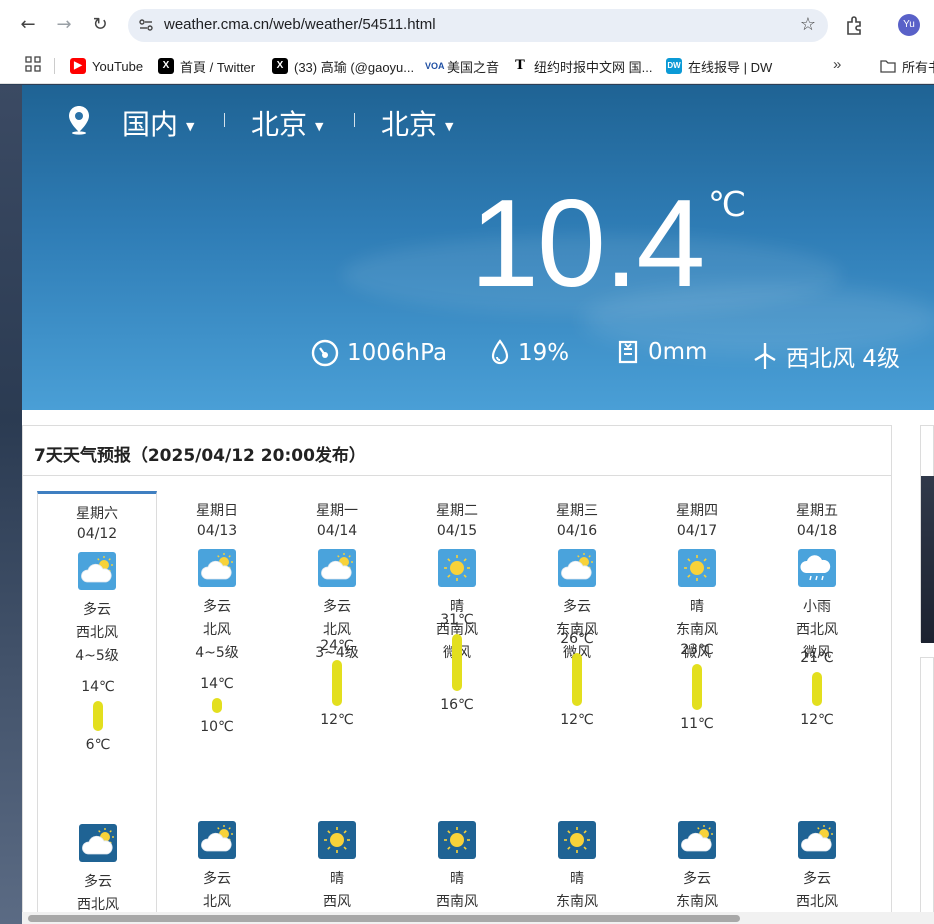 This screenshot has height=924, width=934. I want to click on province-label: 北京, so click(279, 124).